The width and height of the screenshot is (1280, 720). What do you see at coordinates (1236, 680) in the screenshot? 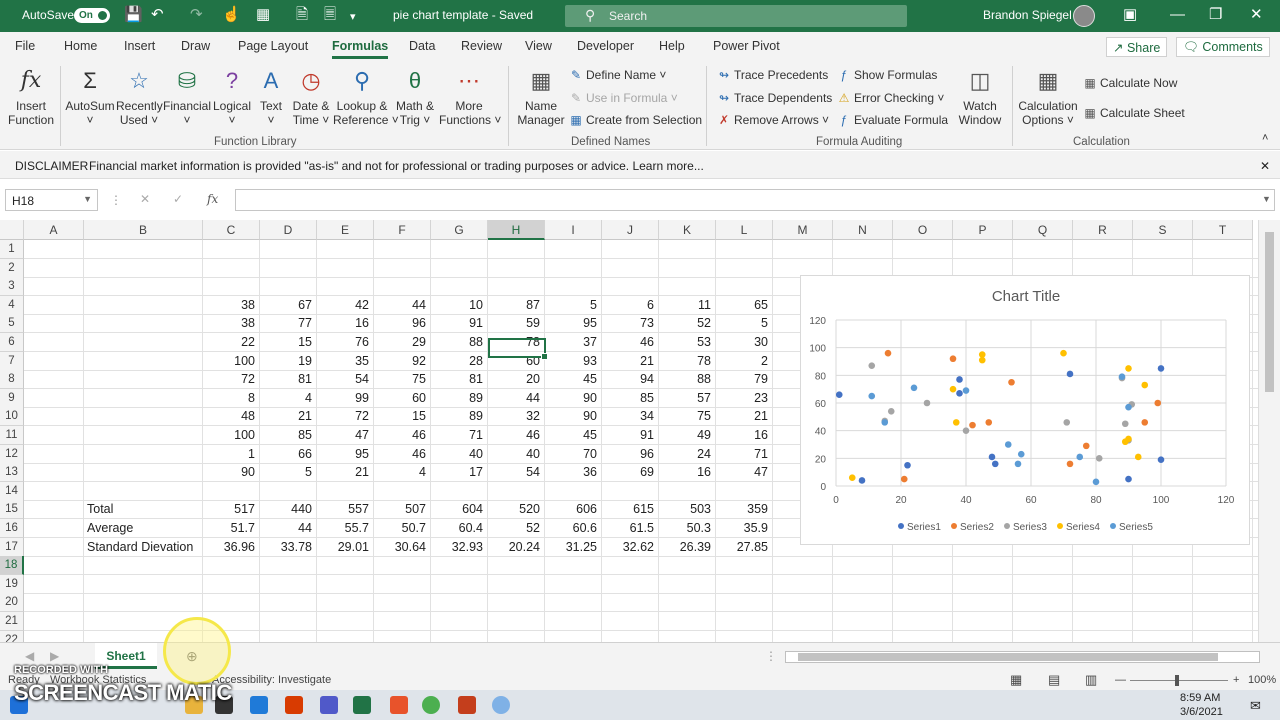
I see `zoom-in-icon: +` at bounding box center [1236, 680].